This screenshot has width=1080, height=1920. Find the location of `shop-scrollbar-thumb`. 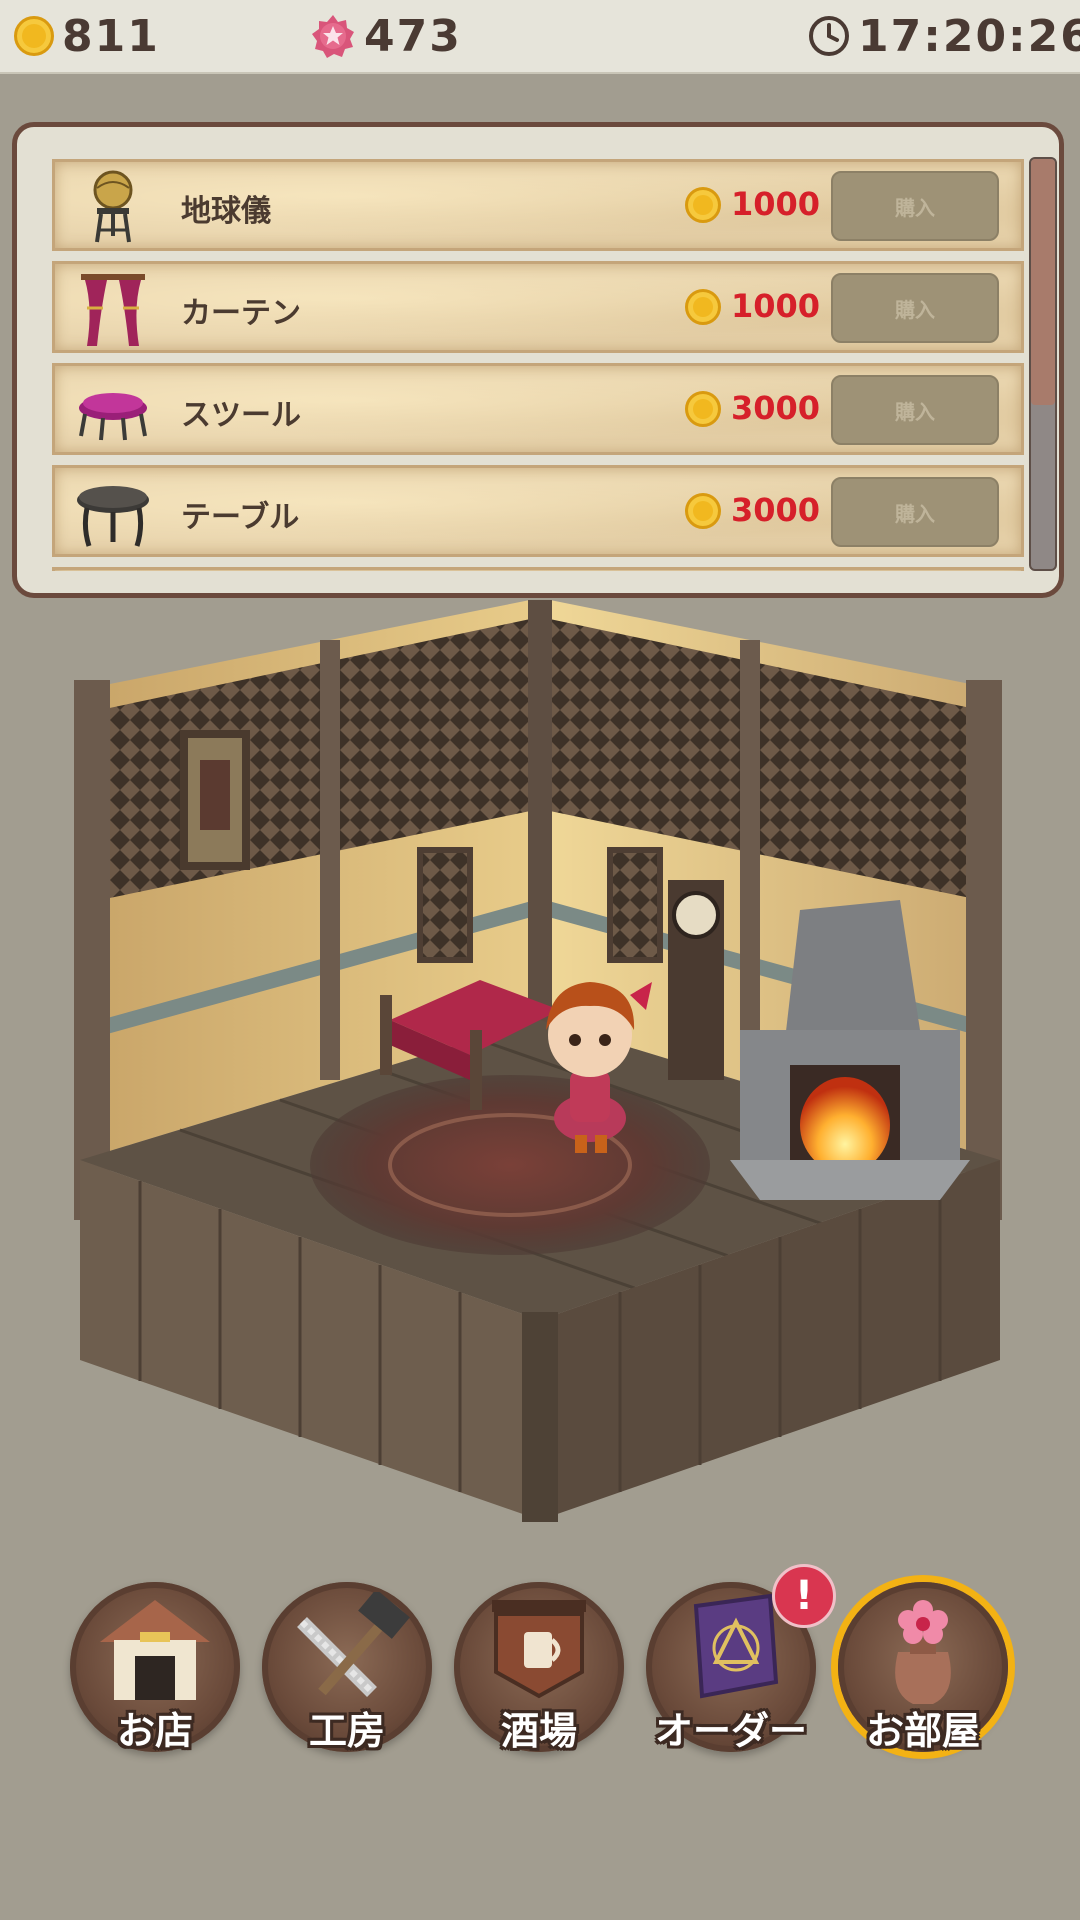

shop-scrollbar-thumb is located at coordinates (1043, 282).